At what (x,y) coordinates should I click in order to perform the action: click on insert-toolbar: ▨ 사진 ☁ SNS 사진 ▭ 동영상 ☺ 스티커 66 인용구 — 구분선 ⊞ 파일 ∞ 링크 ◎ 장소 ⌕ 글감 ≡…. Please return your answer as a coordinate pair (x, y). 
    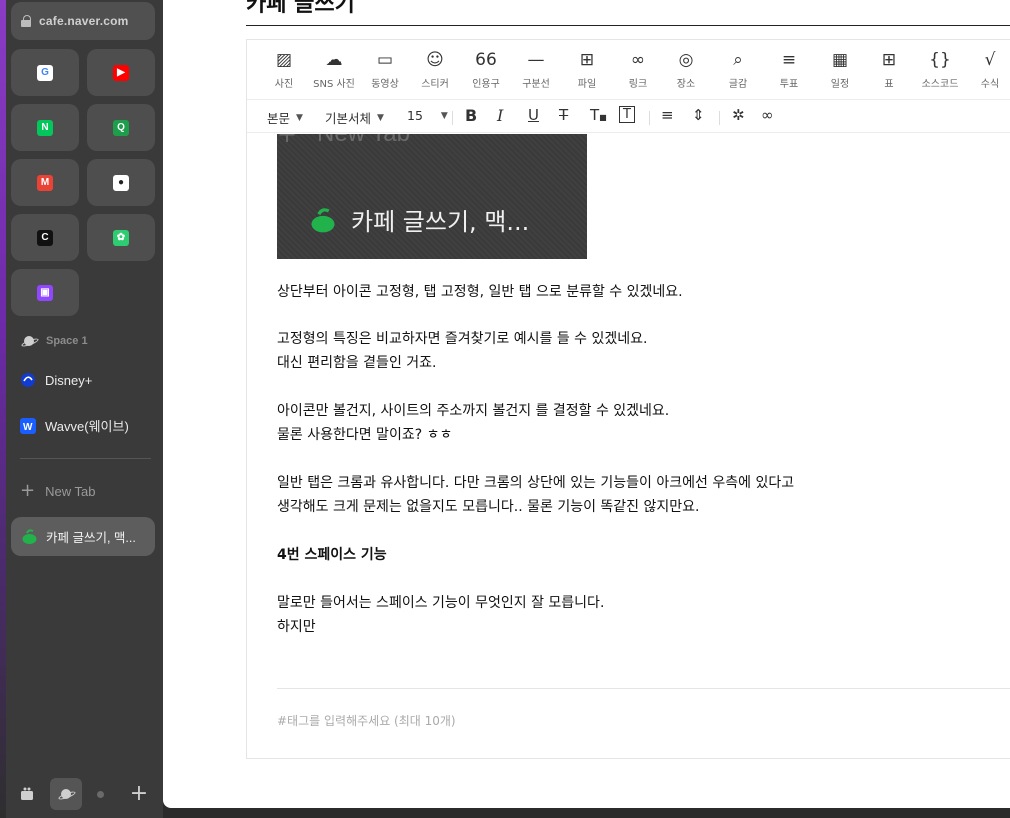
    Looking at the image, I should click on (628, 70).